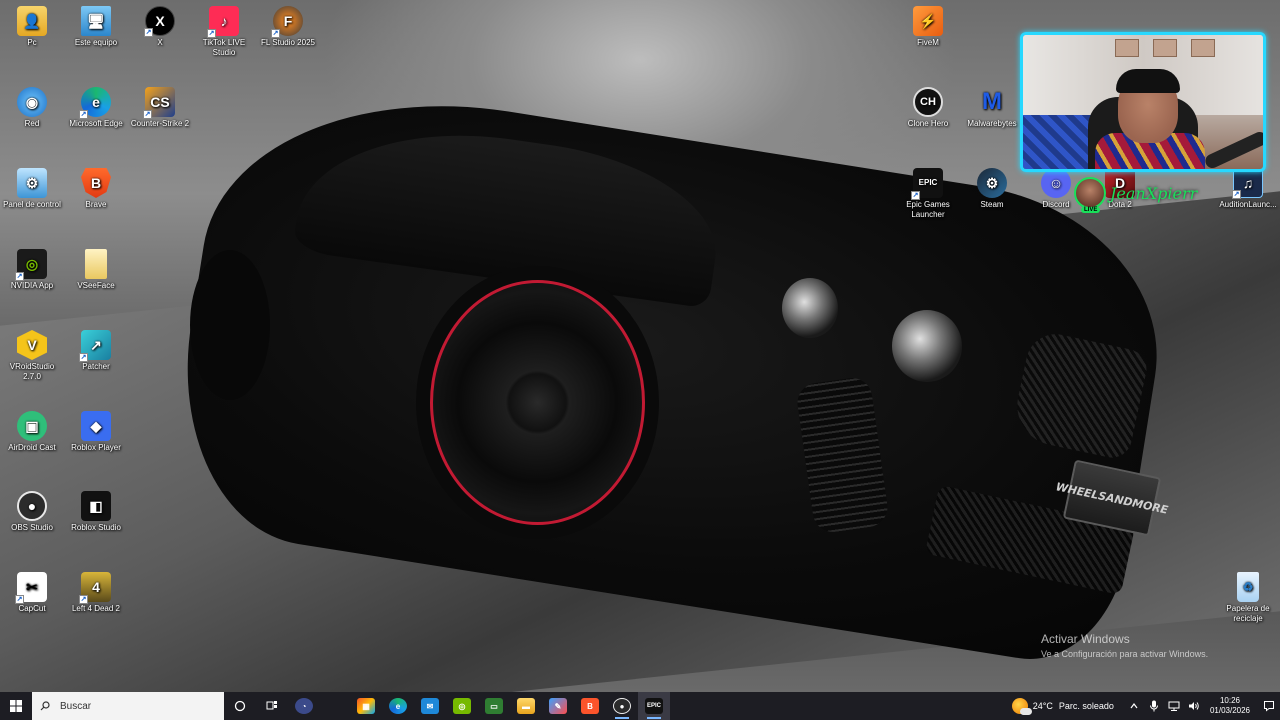 Image resolution: width=1280 pixels, height=720 pixels. Describe the element at coordinates (992, 123) in the screenshot. I see `desktop-icon-label: Malwarebytes` at that location.